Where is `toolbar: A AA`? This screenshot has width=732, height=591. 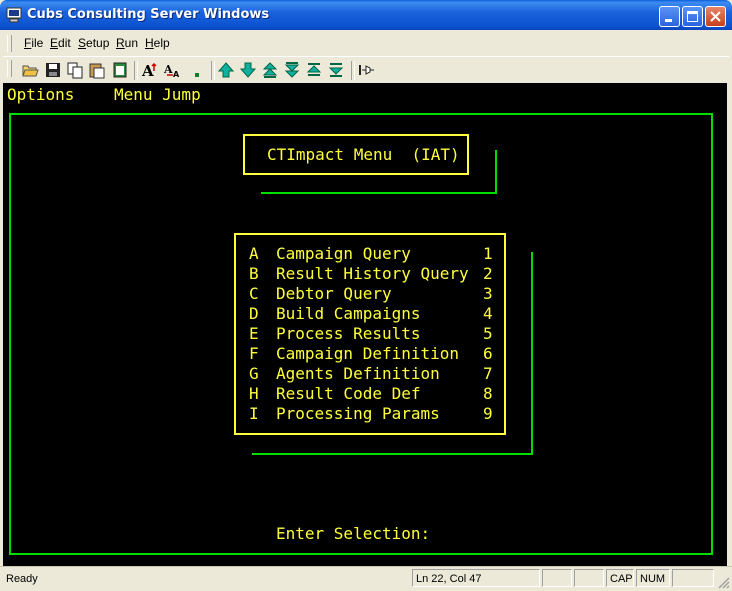 toolbar: A AA is located at coordinates (366, 70).